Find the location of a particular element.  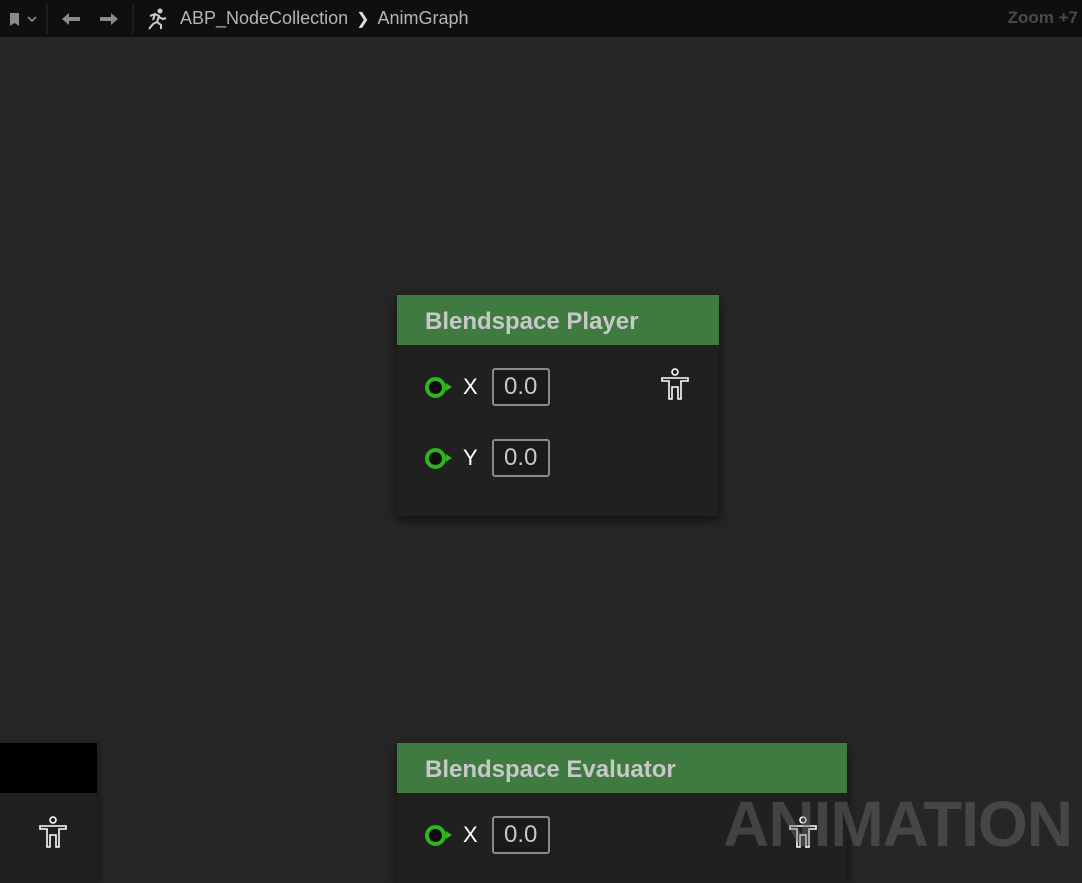

bookmark-dropdown-button is located at coordinates (23, 19).